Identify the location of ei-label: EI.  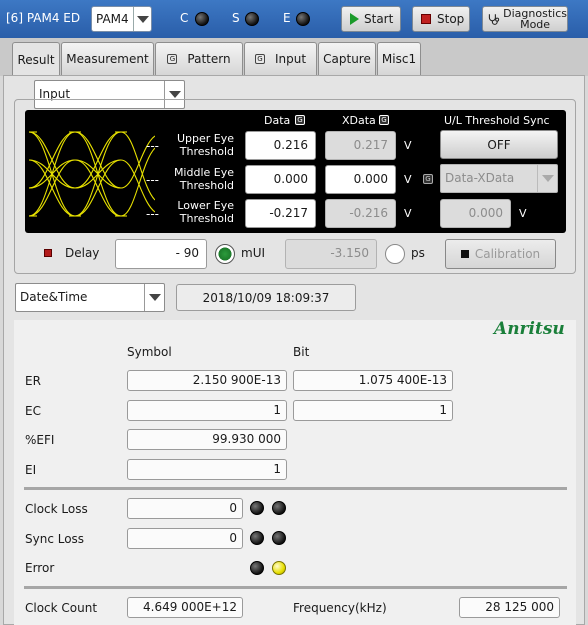
(31, 470).